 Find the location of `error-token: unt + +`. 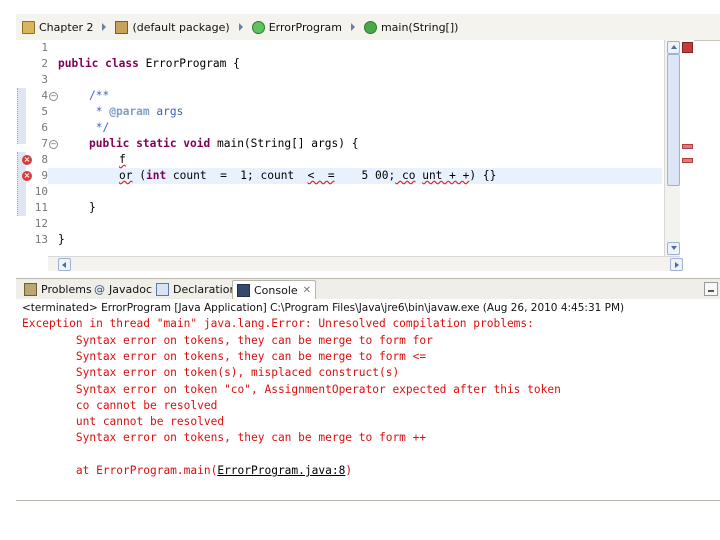

error-token: unt + + is located at coordinates (446, 175).